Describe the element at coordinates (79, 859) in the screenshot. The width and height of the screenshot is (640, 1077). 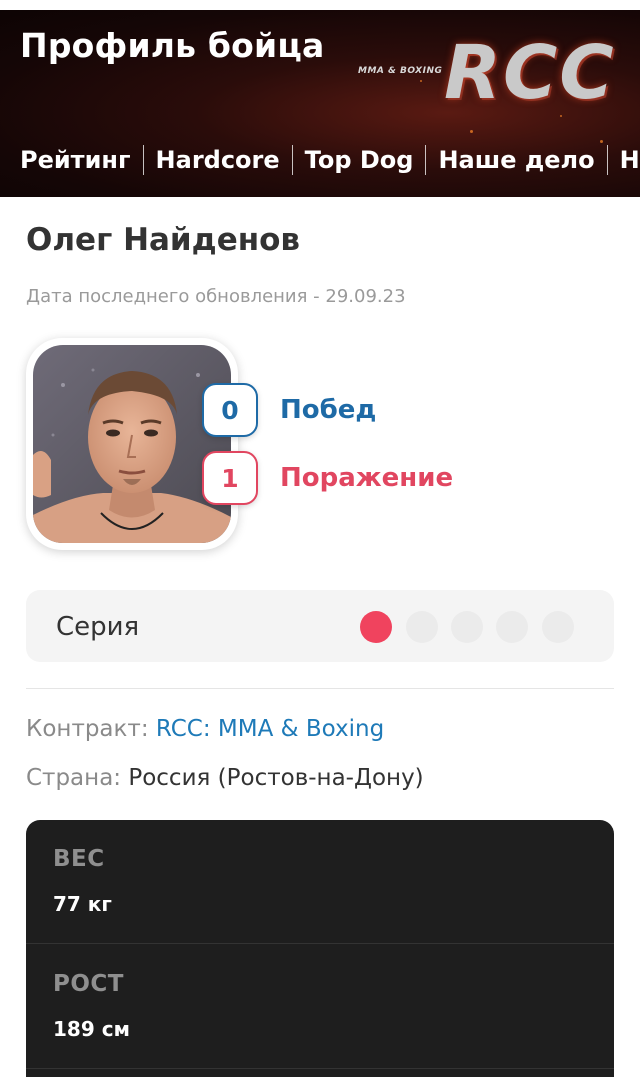
I see `stat-label: ВЕС` at that location.